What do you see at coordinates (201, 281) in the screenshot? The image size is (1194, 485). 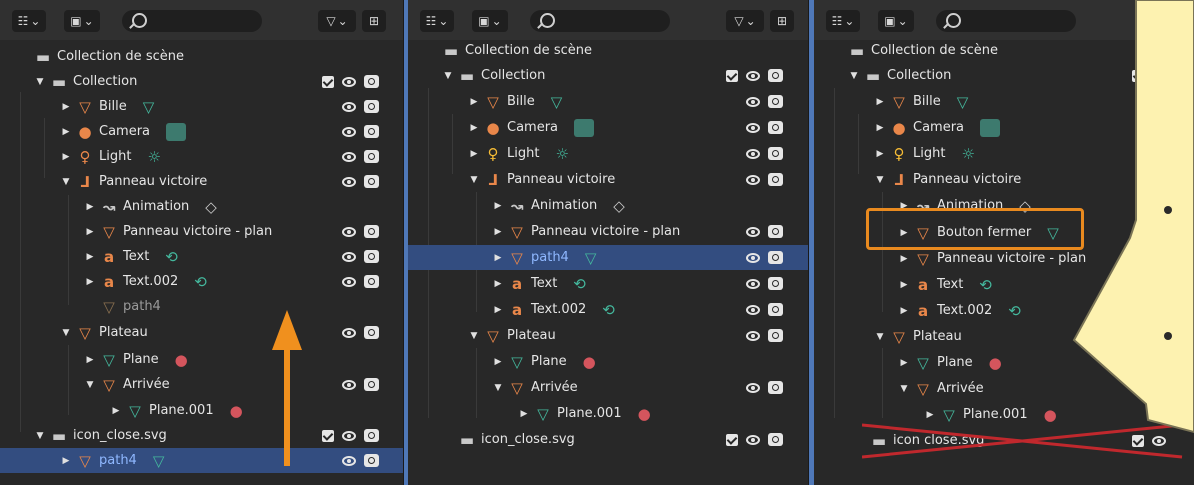 I see `tree-row: ▶ a Text.002 ⟲` at bounding box center [201, 281].